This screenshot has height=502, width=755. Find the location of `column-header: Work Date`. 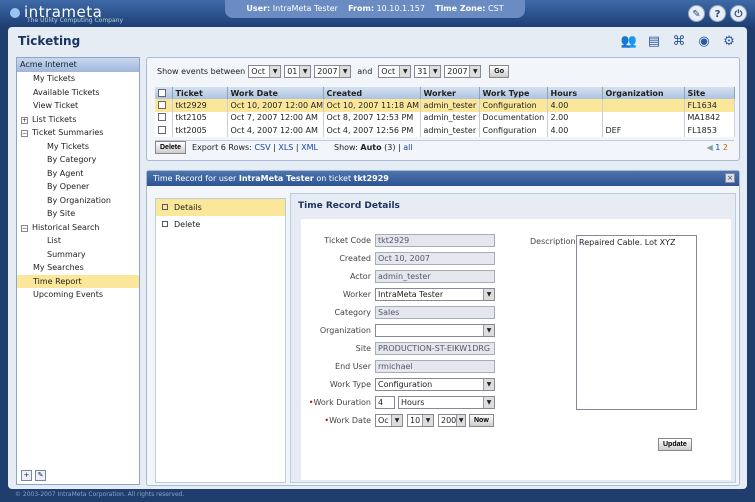

column-header: Work Date is located at coordinates (275, 93).